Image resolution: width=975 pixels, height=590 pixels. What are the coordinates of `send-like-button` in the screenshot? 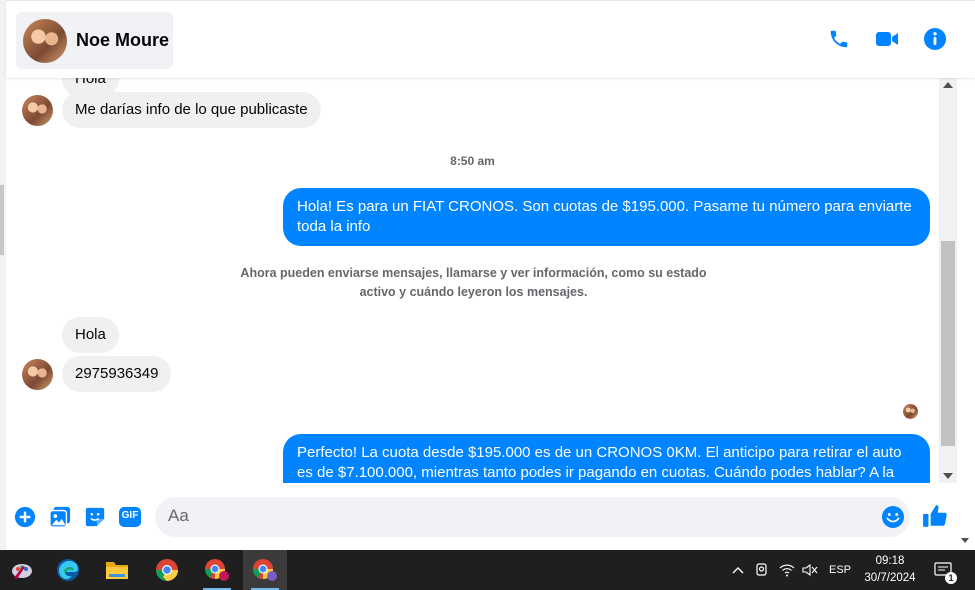 It's located at (935, 516).